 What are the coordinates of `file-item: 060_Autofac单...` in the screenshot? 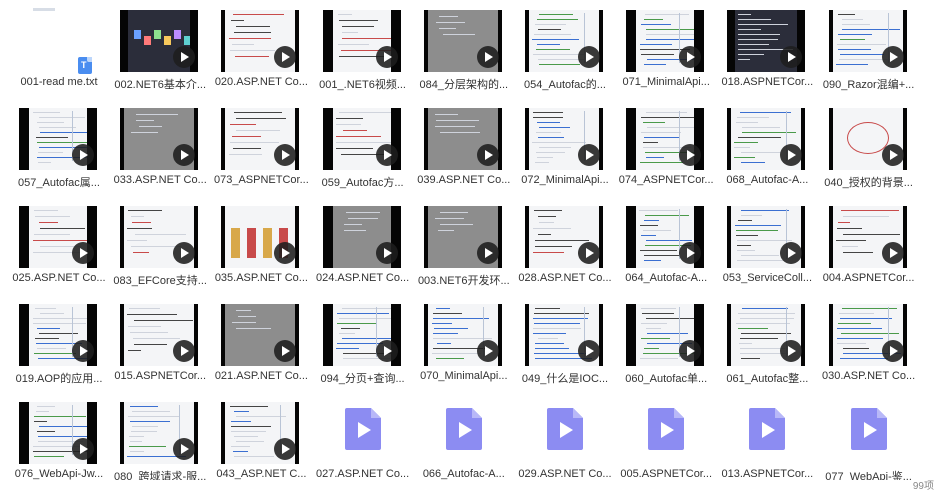 It's located at (657, 344).